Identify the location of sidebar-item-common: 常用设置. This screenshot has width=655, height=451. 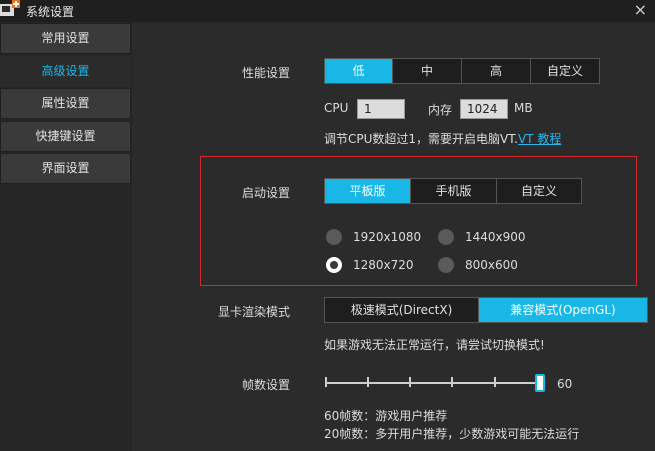
(65, 38).